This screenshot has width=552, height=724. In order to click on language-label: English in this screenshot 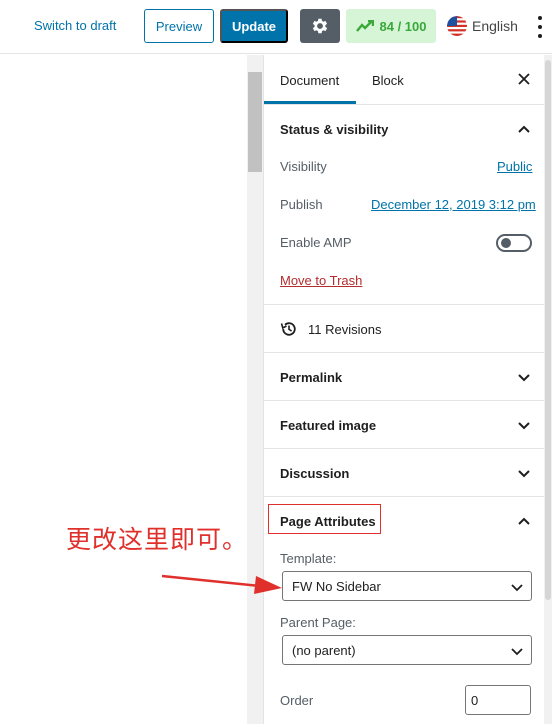, I will do `click(495, 26)`.